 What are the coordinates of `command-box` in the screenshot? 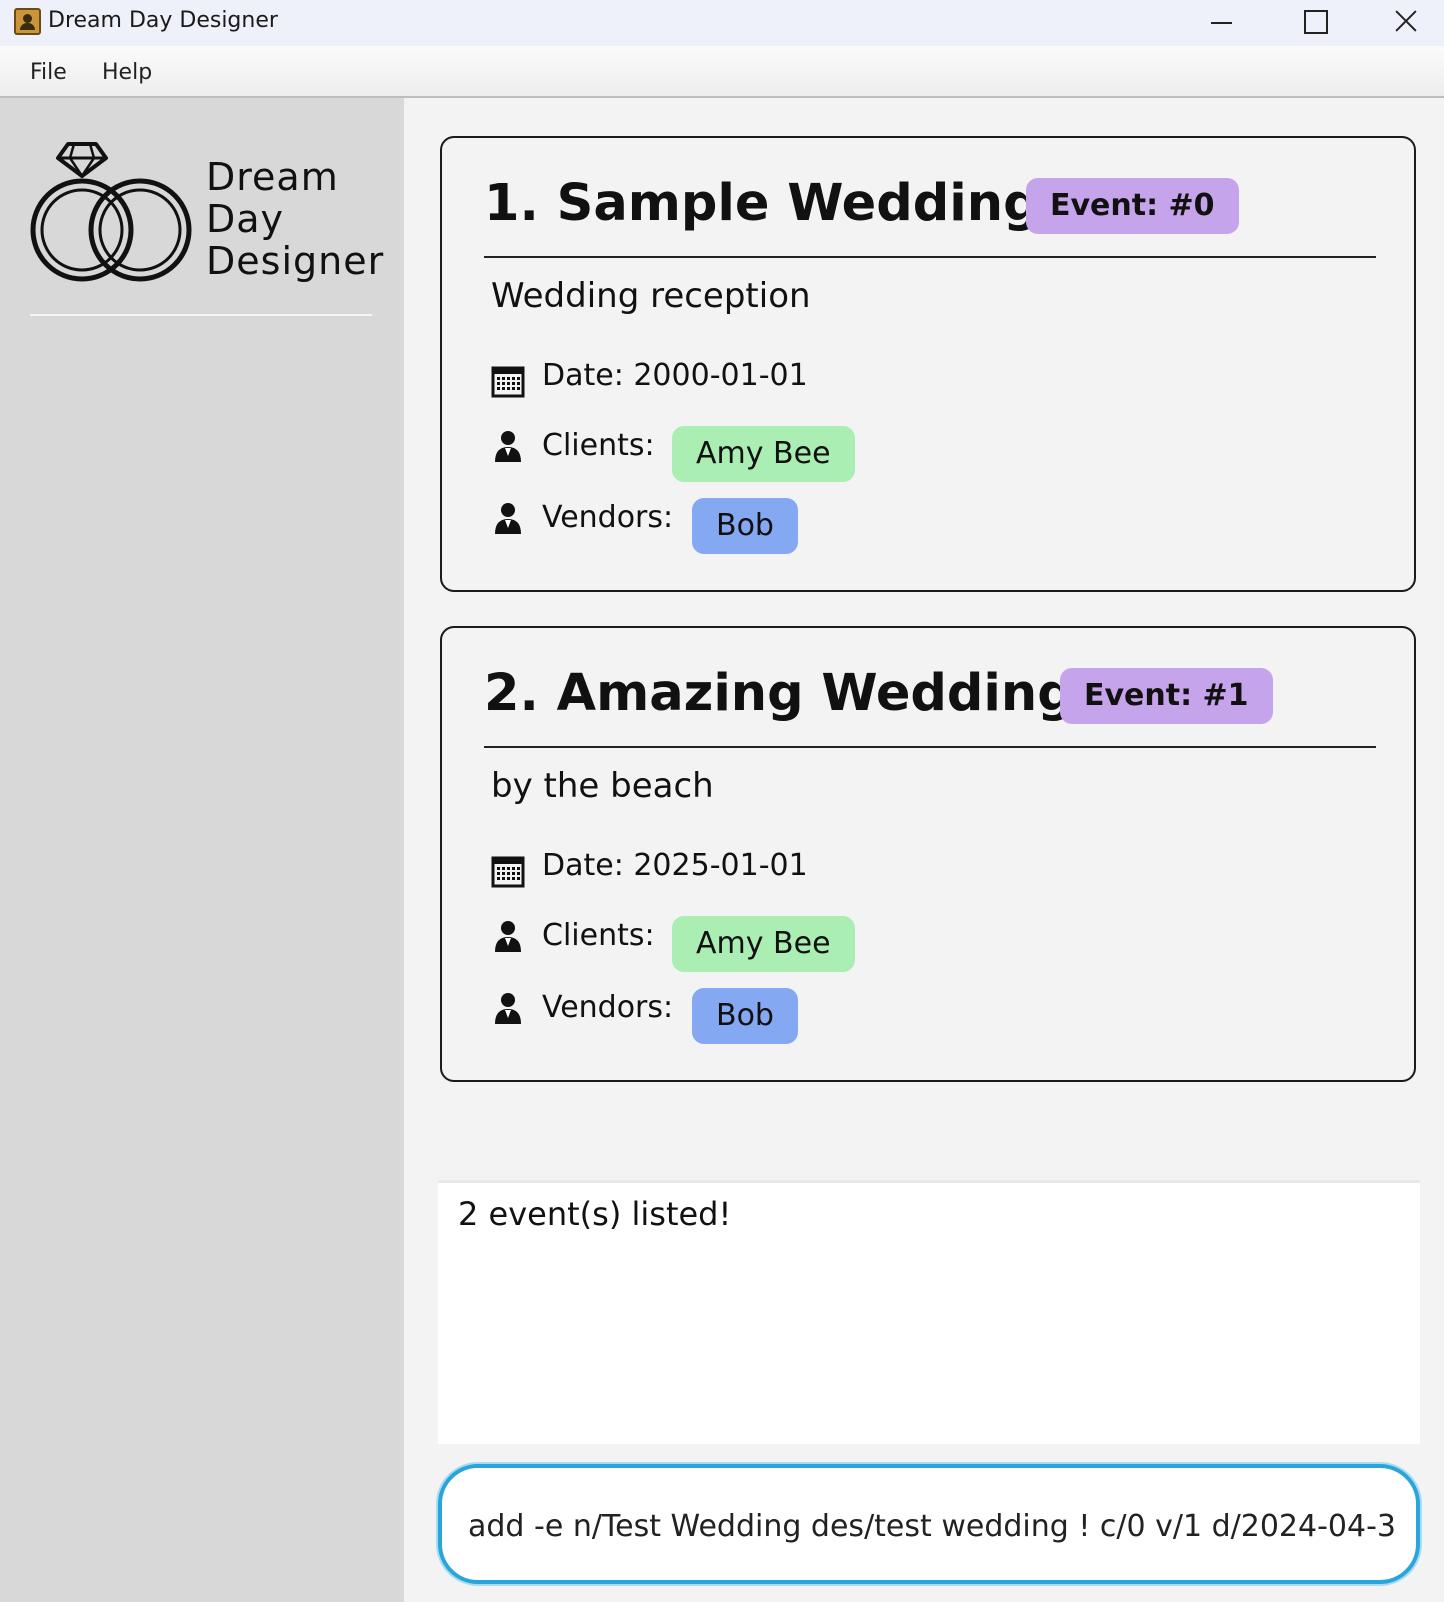 It's located at (929, 1524).